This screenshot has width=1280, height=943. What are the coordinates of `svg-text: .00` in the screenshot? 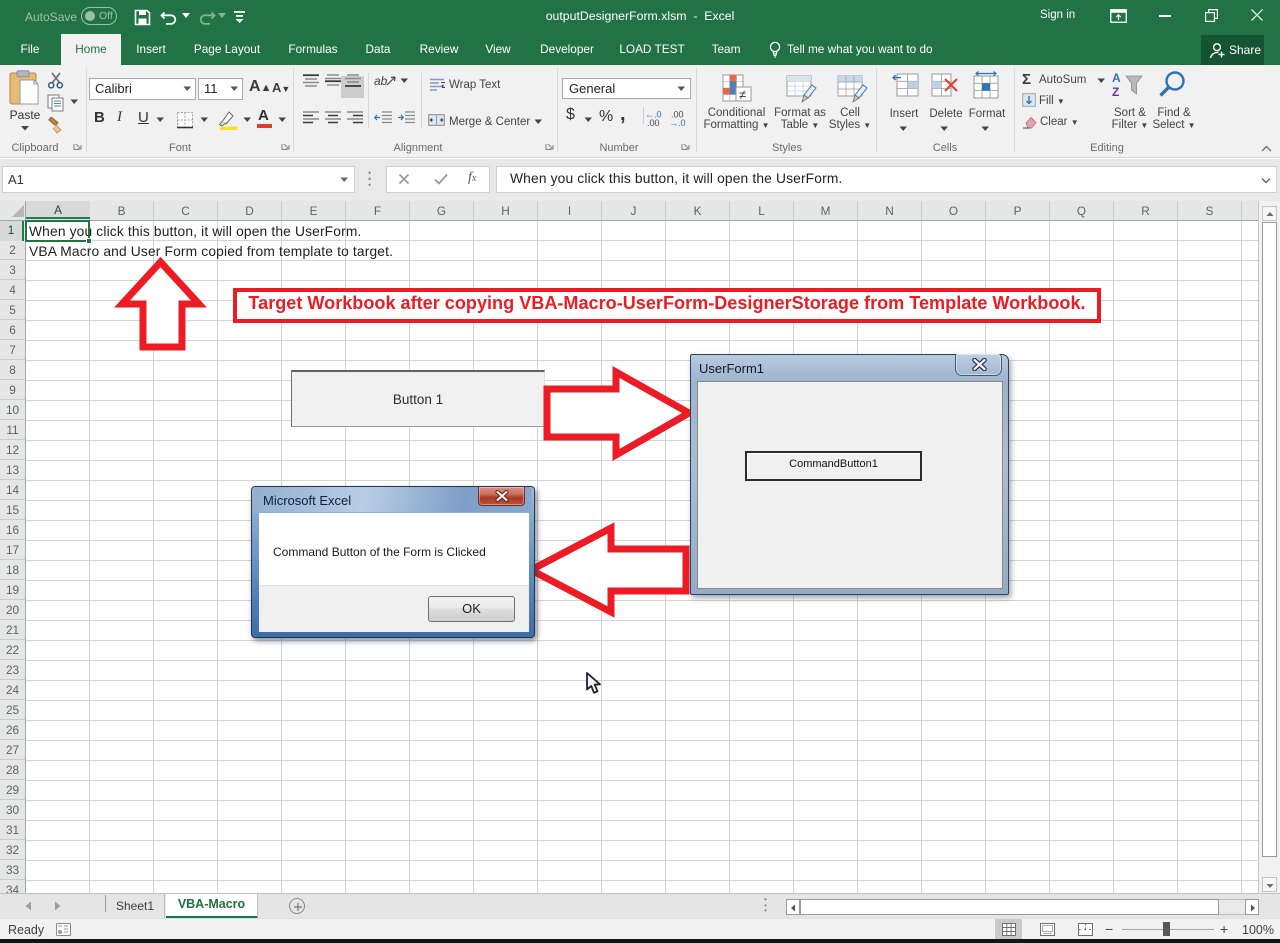 It's located at (653, 122).